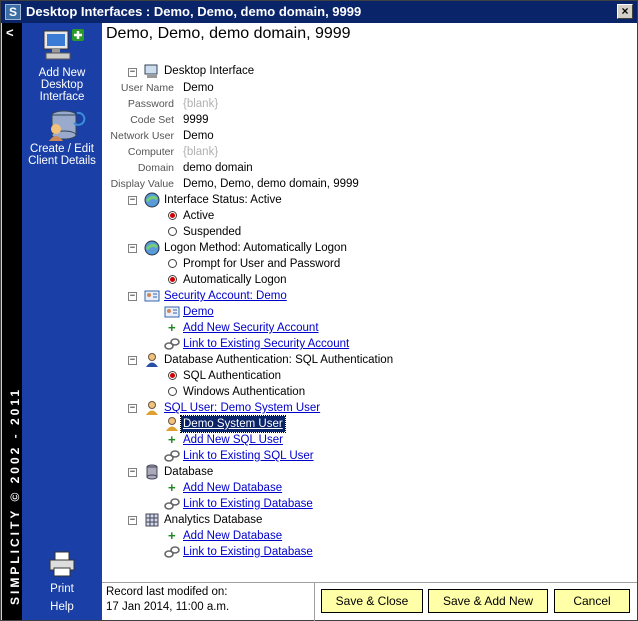 This screenshot has height=621, width=638. I want to click on save-close-button: Save & Close, so click(372, 601).